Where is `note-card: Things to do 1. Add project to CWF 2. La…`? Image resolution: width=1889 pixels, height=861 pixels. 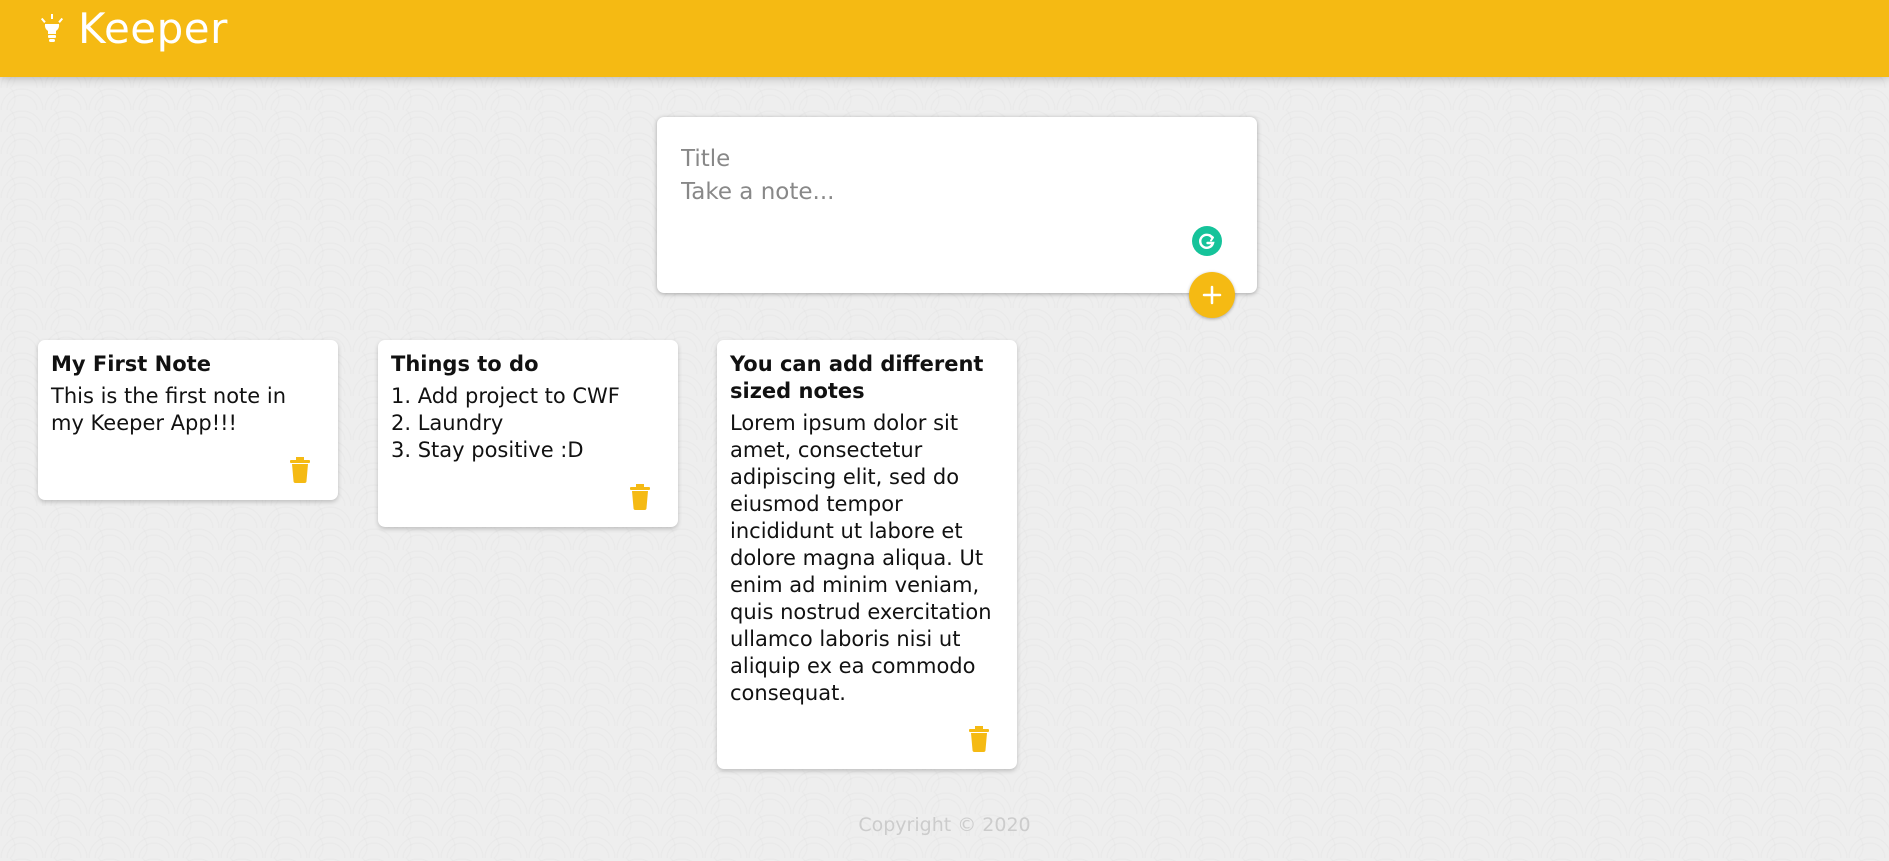 note-card: Things to do 1. Add project to CWF 2. La… is located at coordinates (528, 433).